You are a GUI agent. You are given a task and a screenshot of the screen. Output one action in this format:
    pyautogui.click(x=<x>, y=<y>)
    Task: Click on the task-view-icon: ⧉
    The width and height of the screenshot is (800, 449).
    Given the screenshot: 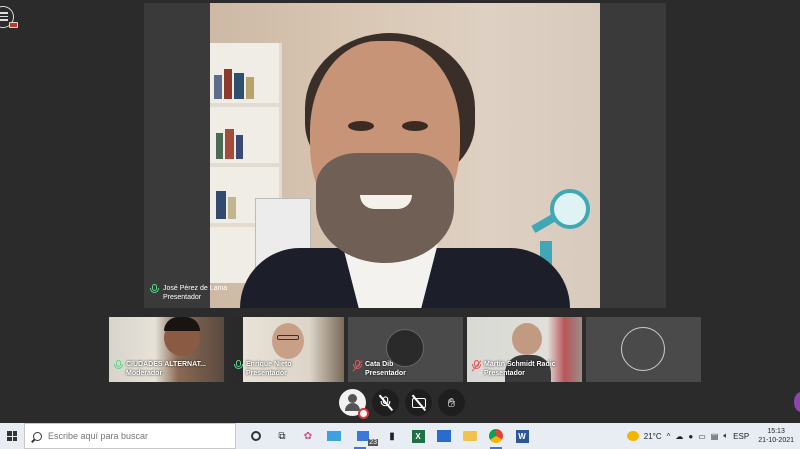 What is the action you would take?
    pyautogui.click(x=282, y=436)
    